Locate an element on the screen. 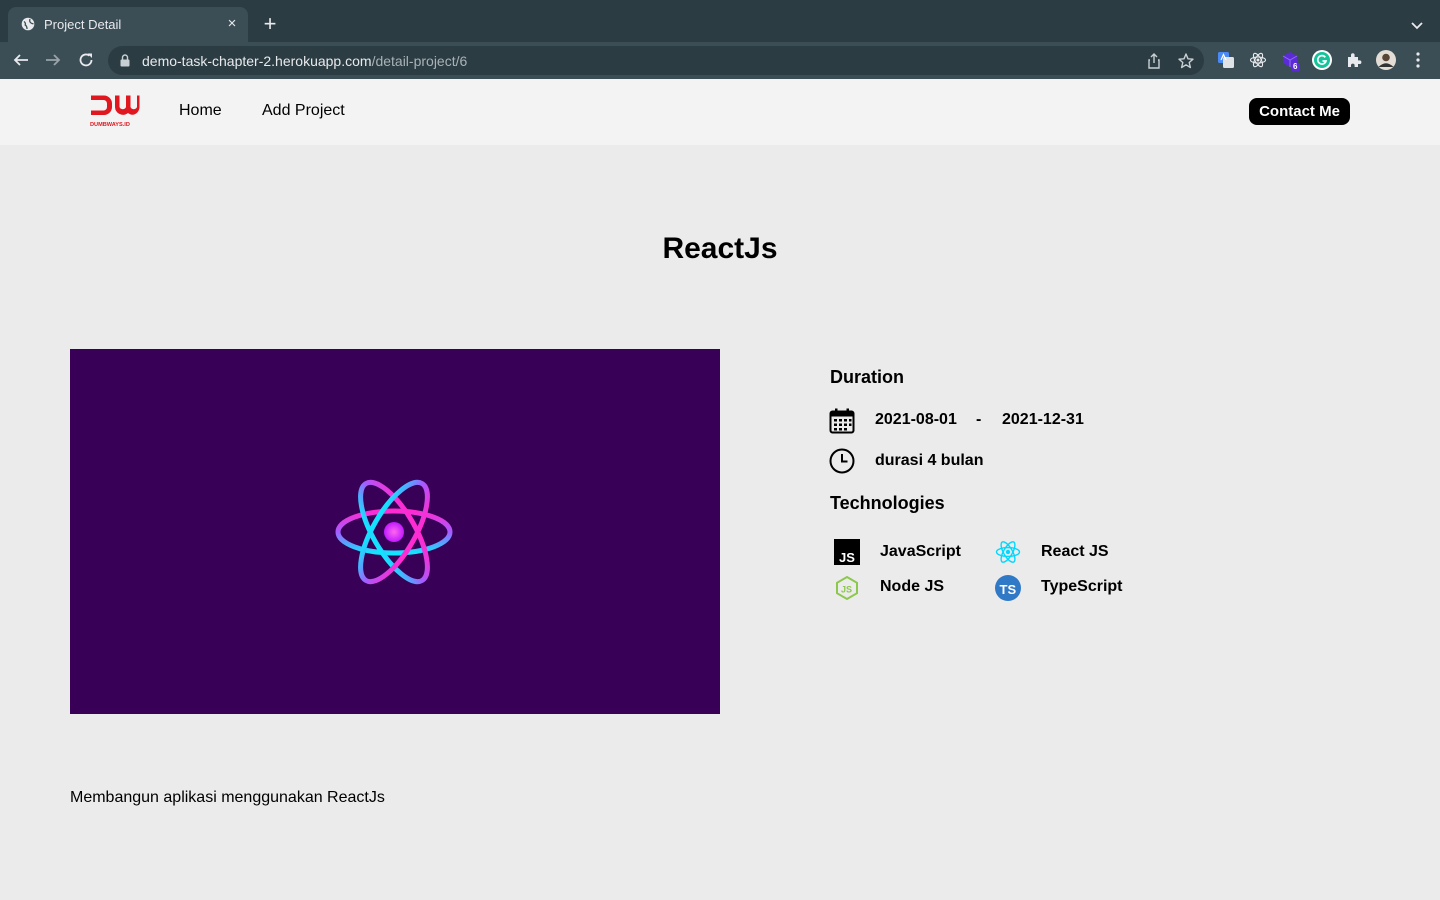 This screenshot has height=900, width=1440. react-logo-image is located at coordinates (394, 532).